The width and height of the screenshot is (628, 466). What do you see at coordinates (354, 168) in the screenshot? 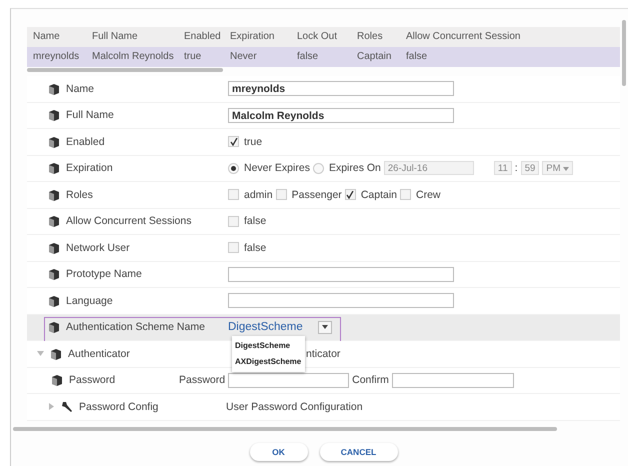
I see `radio-label: Expires On` at bounding box center [354, 168].